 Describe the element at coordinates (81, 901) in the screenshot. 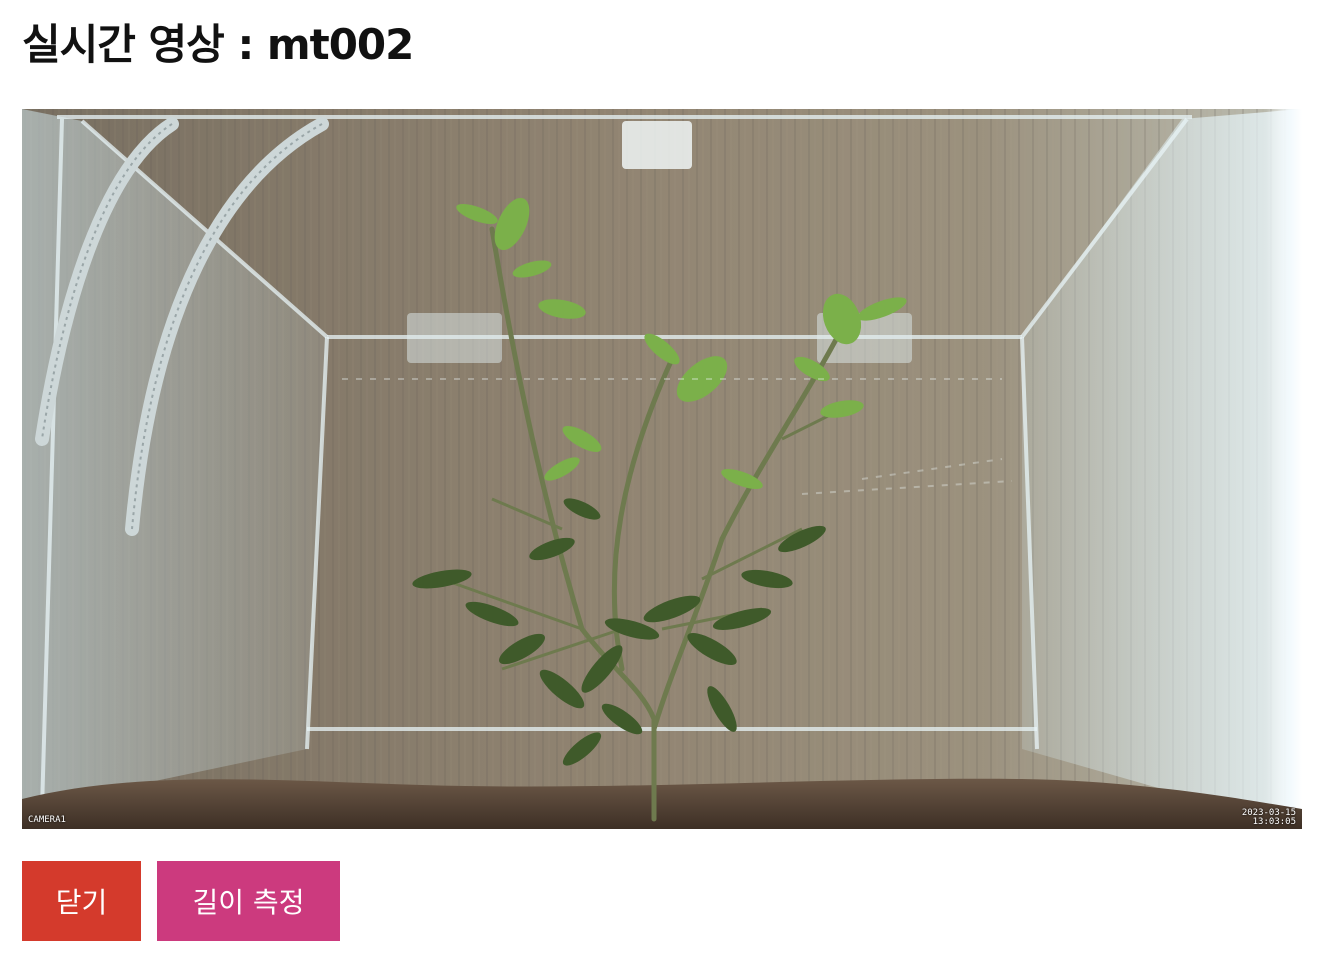

I see `close-button: 닫기` at that location.